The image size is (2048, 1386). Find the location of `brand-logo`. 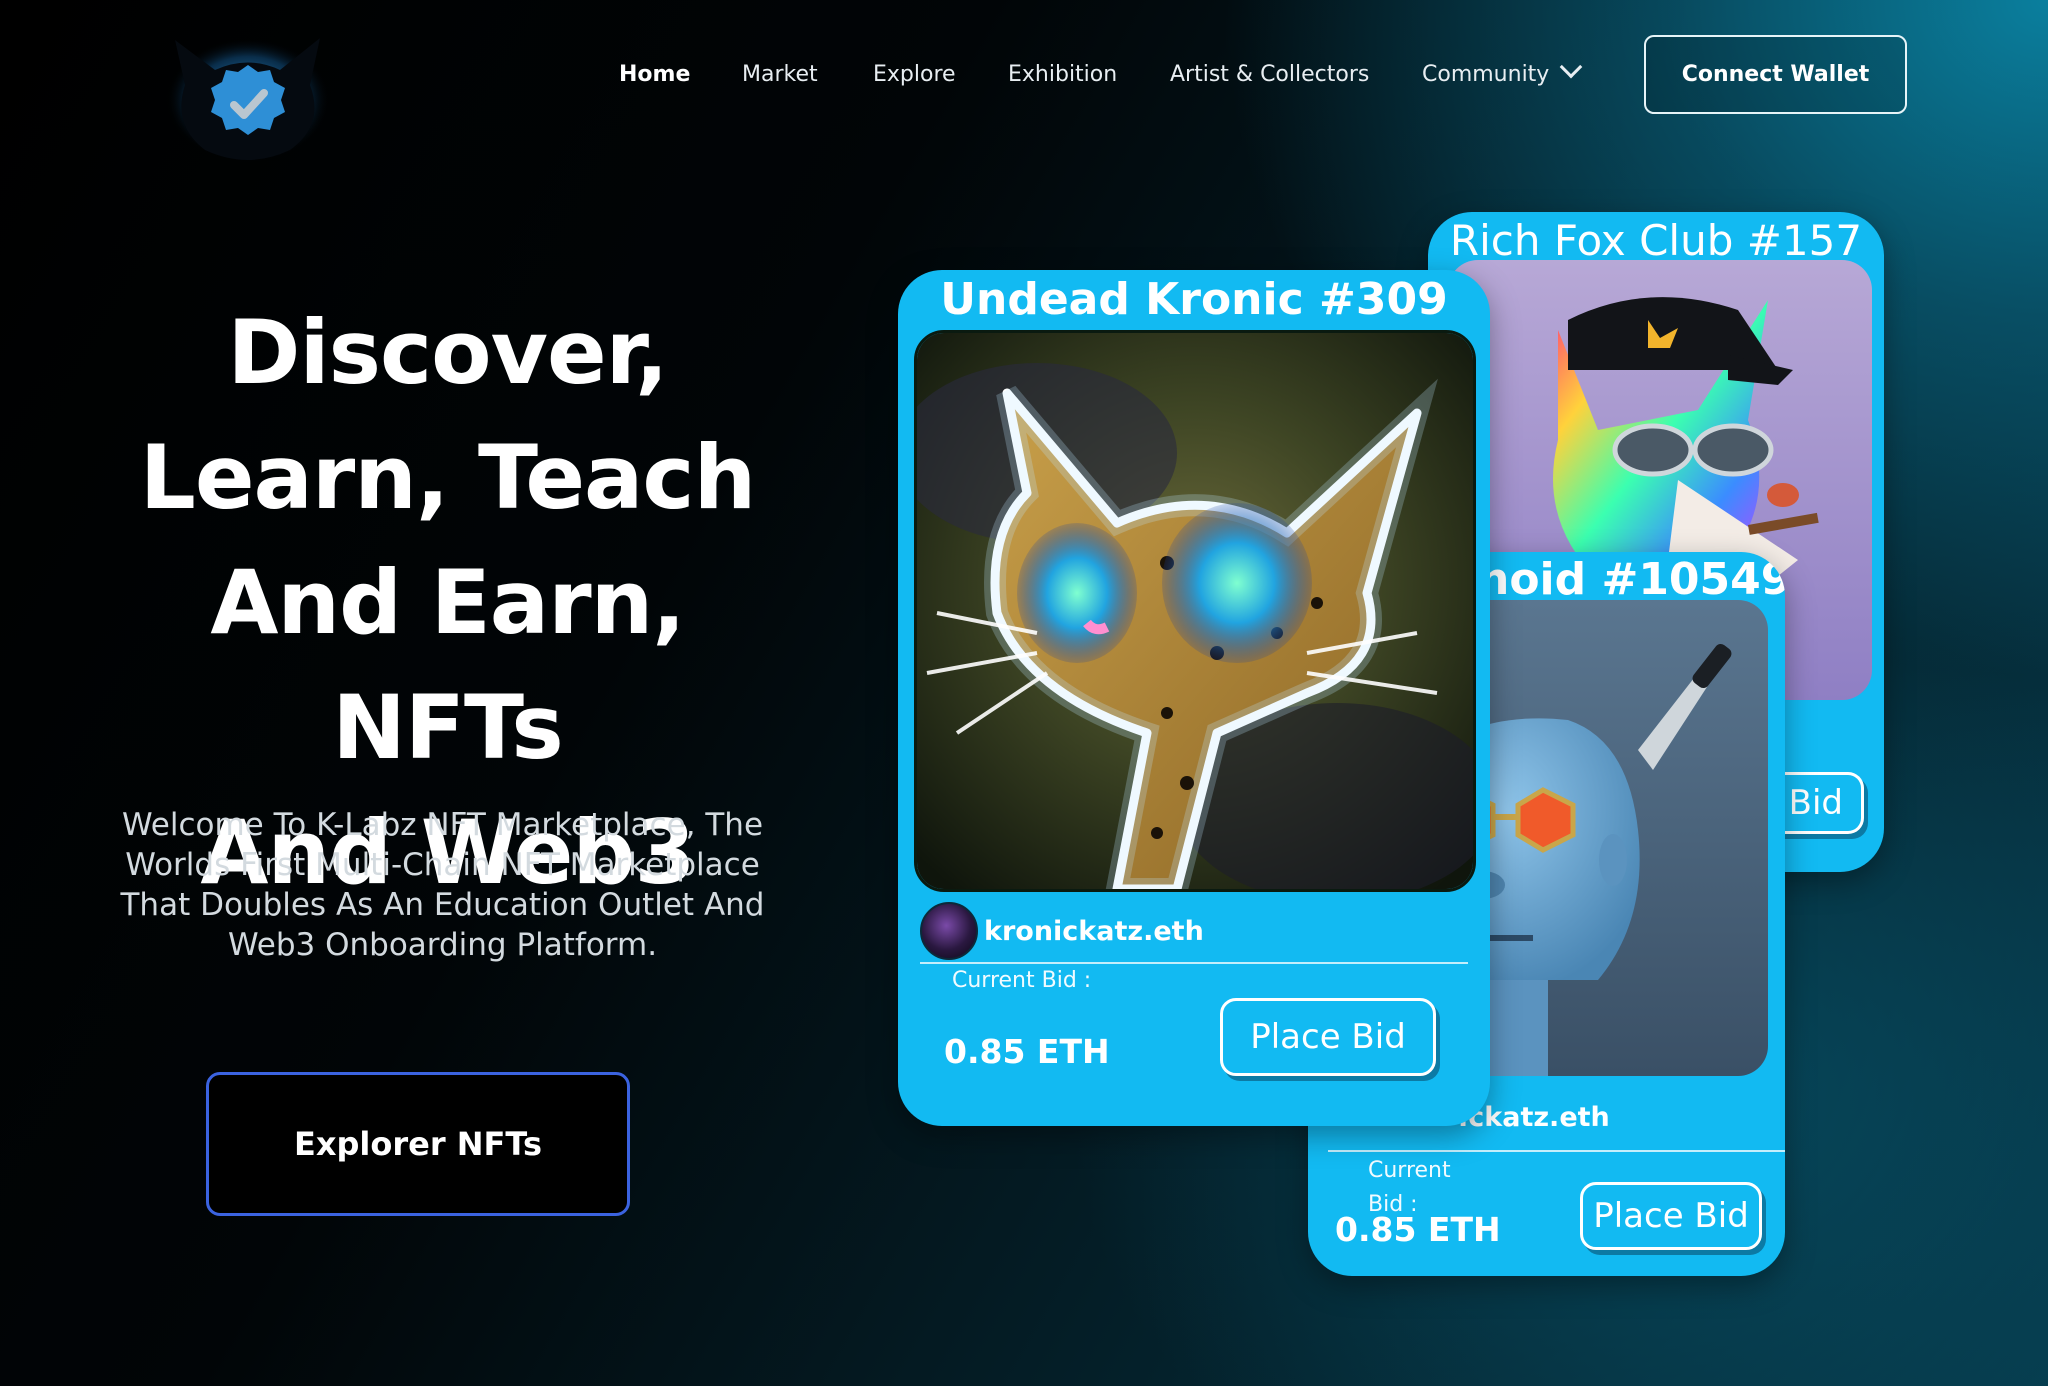

brand-logo is located at coordinates (247, 97).